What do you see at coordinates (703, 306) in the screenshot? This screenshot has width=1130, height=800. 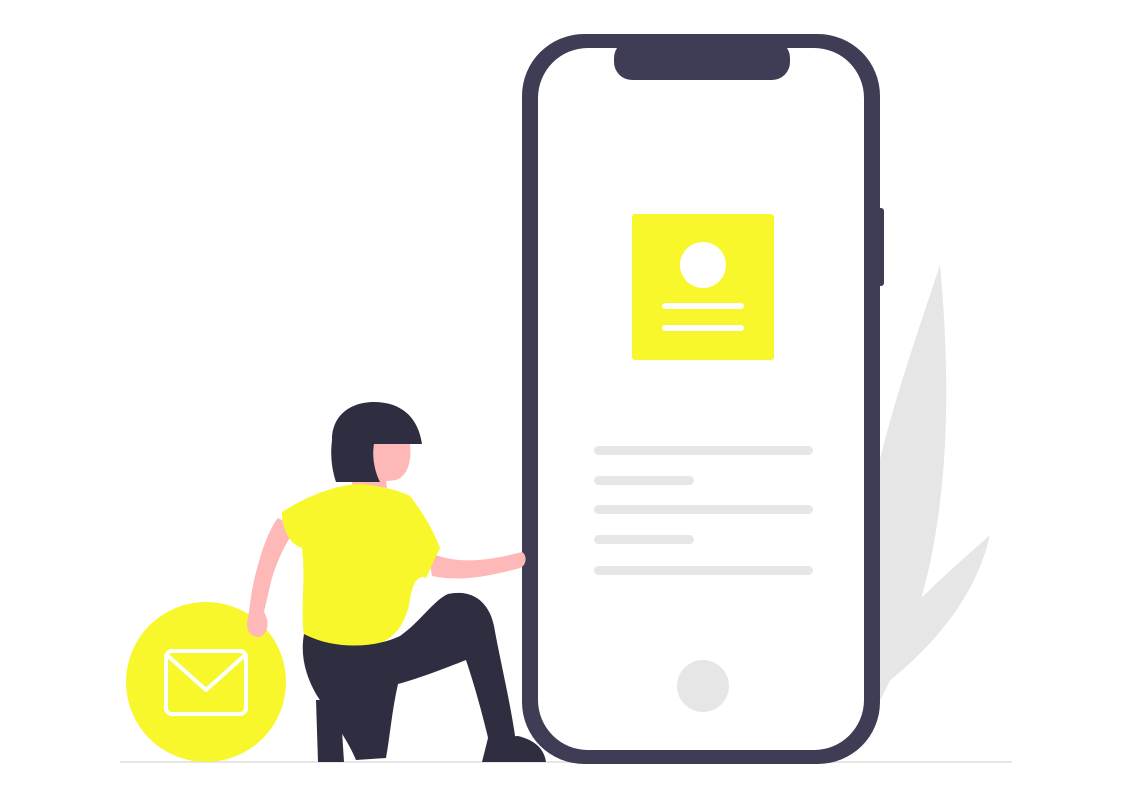 I see `profile-name-line` at bounding box center [703, 306].